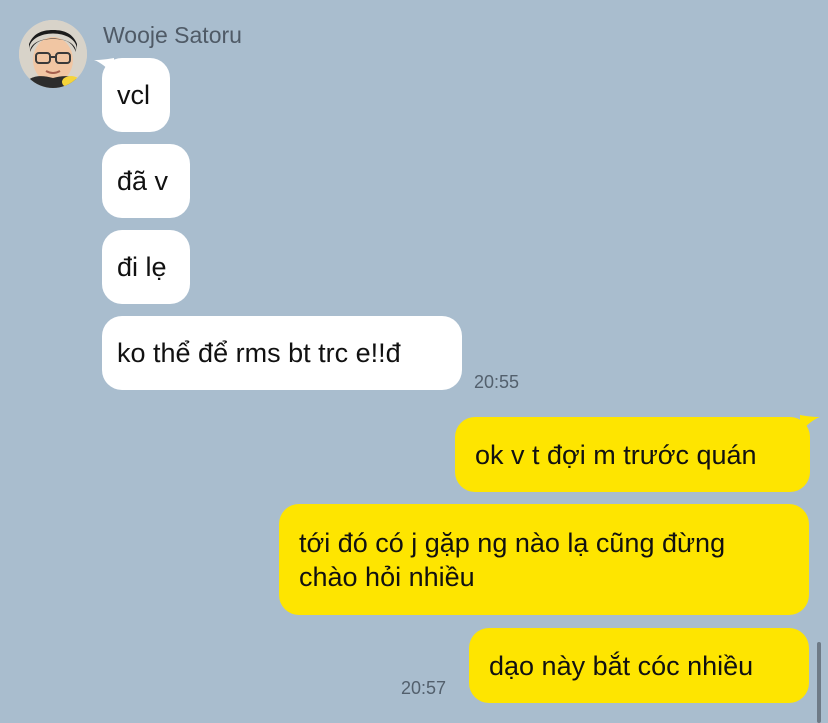 The image size is (828, 723). Describe the element at coordinates (259, 353) in the screenshot. I see `message-text: ko thể để rms bt trc e!!đ` at that location.